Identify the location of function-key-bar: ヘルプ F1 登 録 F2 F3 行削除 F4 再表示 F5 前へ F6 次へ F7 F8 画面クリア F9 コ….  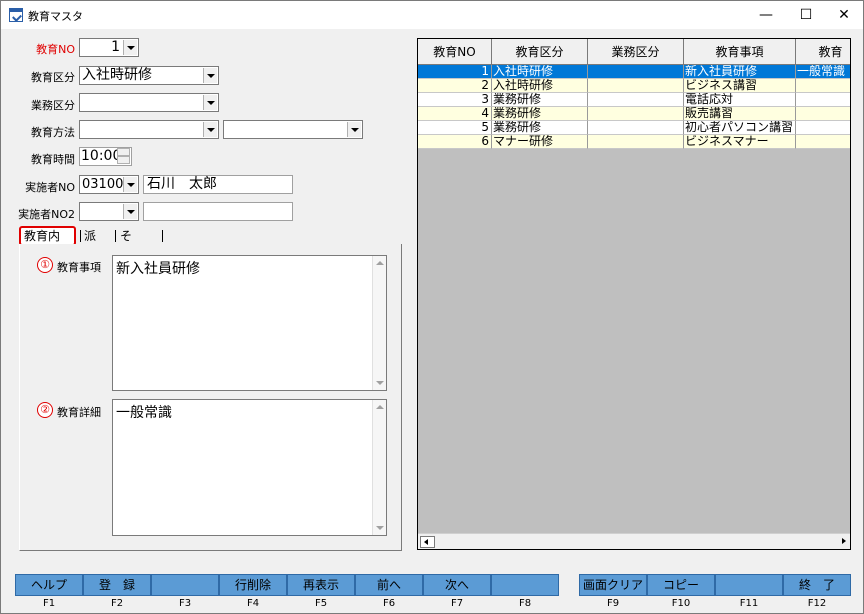
(434, 594).